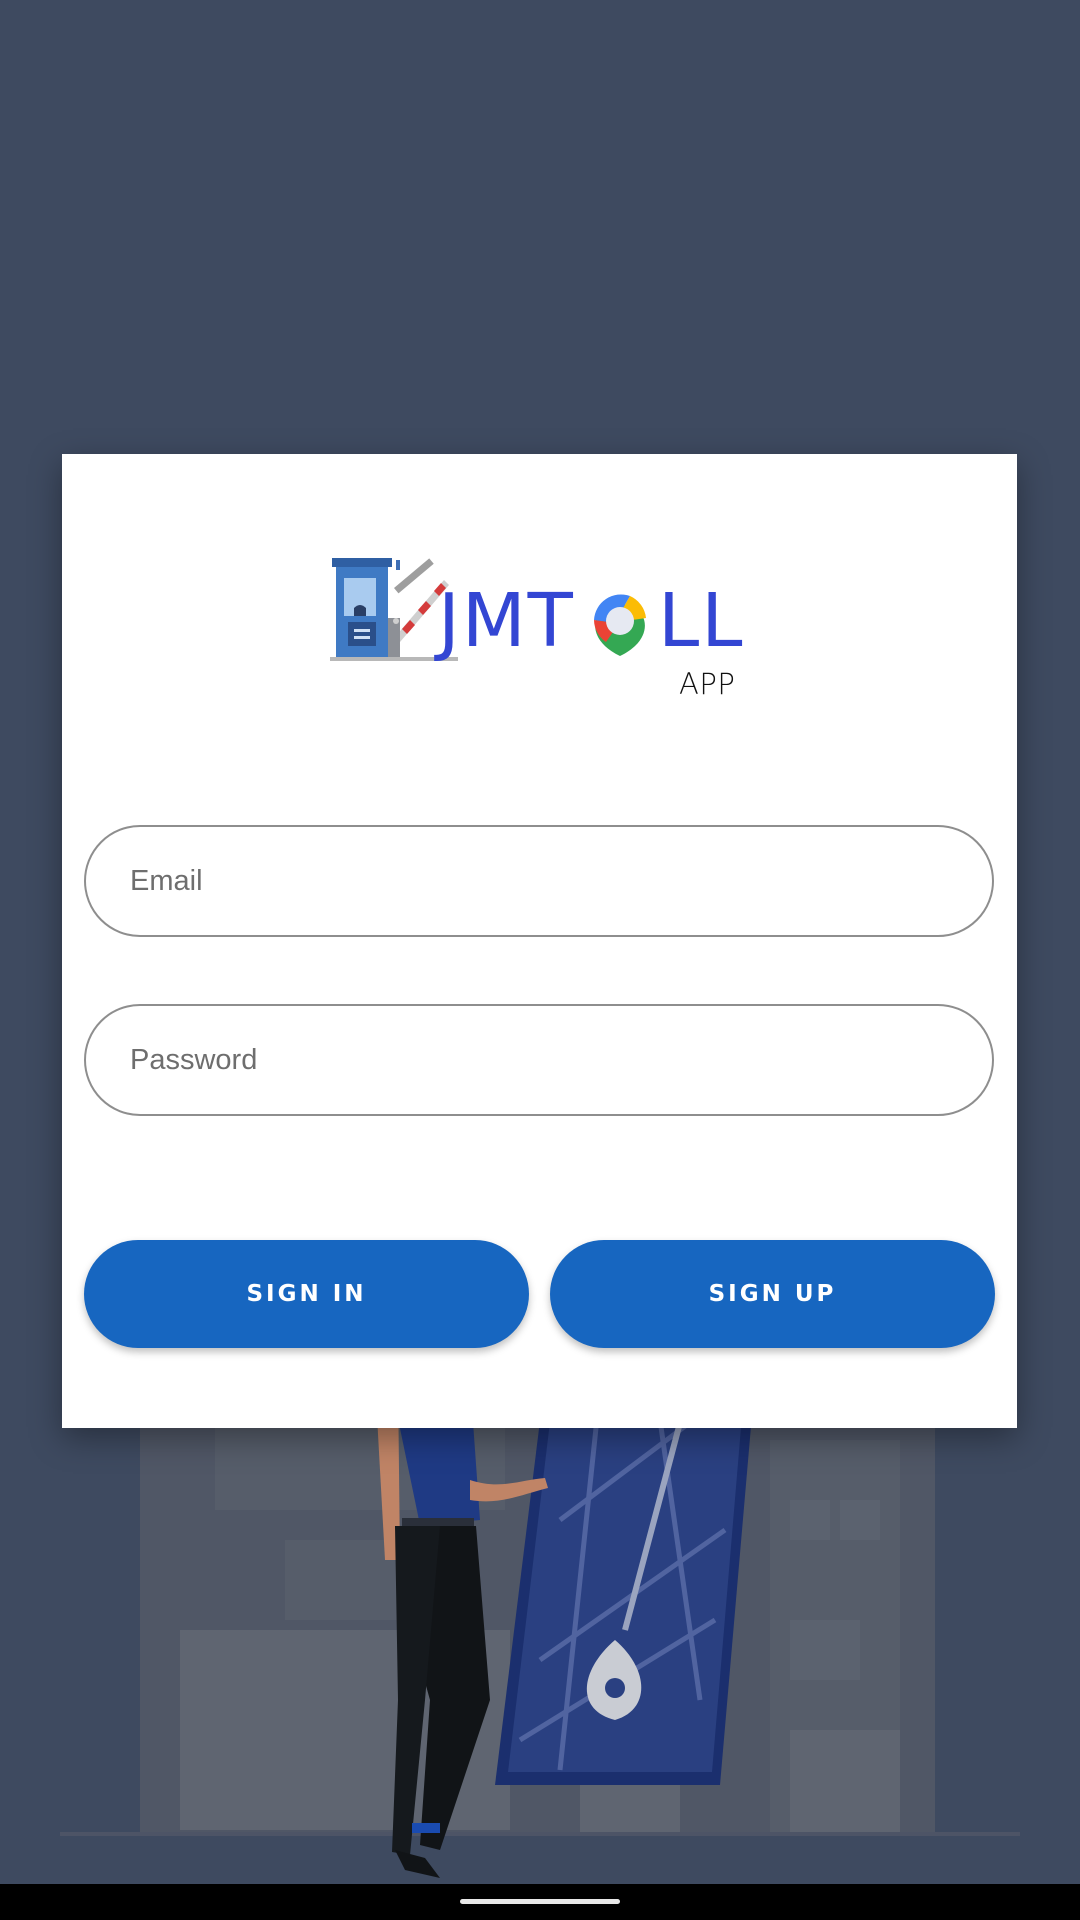  What do you see at coordinates (306, 1294) in the screenshot?
I see `sign-in-button: SIGN IN` at bounding box center [306, 1294].